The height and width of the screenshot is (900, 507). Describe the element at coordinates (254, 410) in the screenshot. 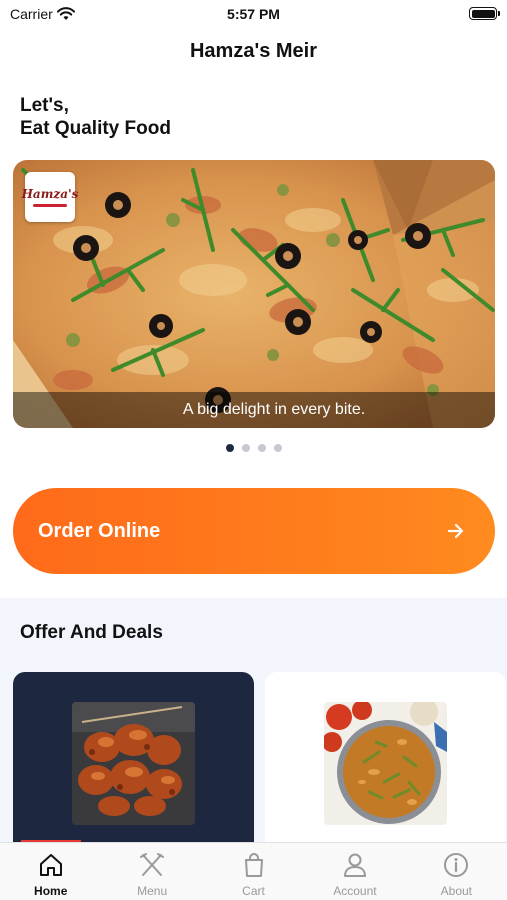

I see `banner-caption: A big delight in every bite.` at that location.